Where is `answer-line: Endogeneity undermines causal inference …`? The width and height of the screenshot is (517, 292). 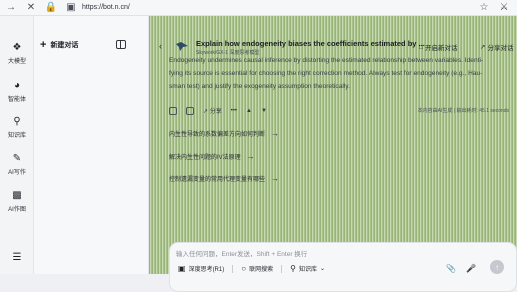 answer-line: Endogeneity undermines causal inference … is located at coordinates (326, 60).